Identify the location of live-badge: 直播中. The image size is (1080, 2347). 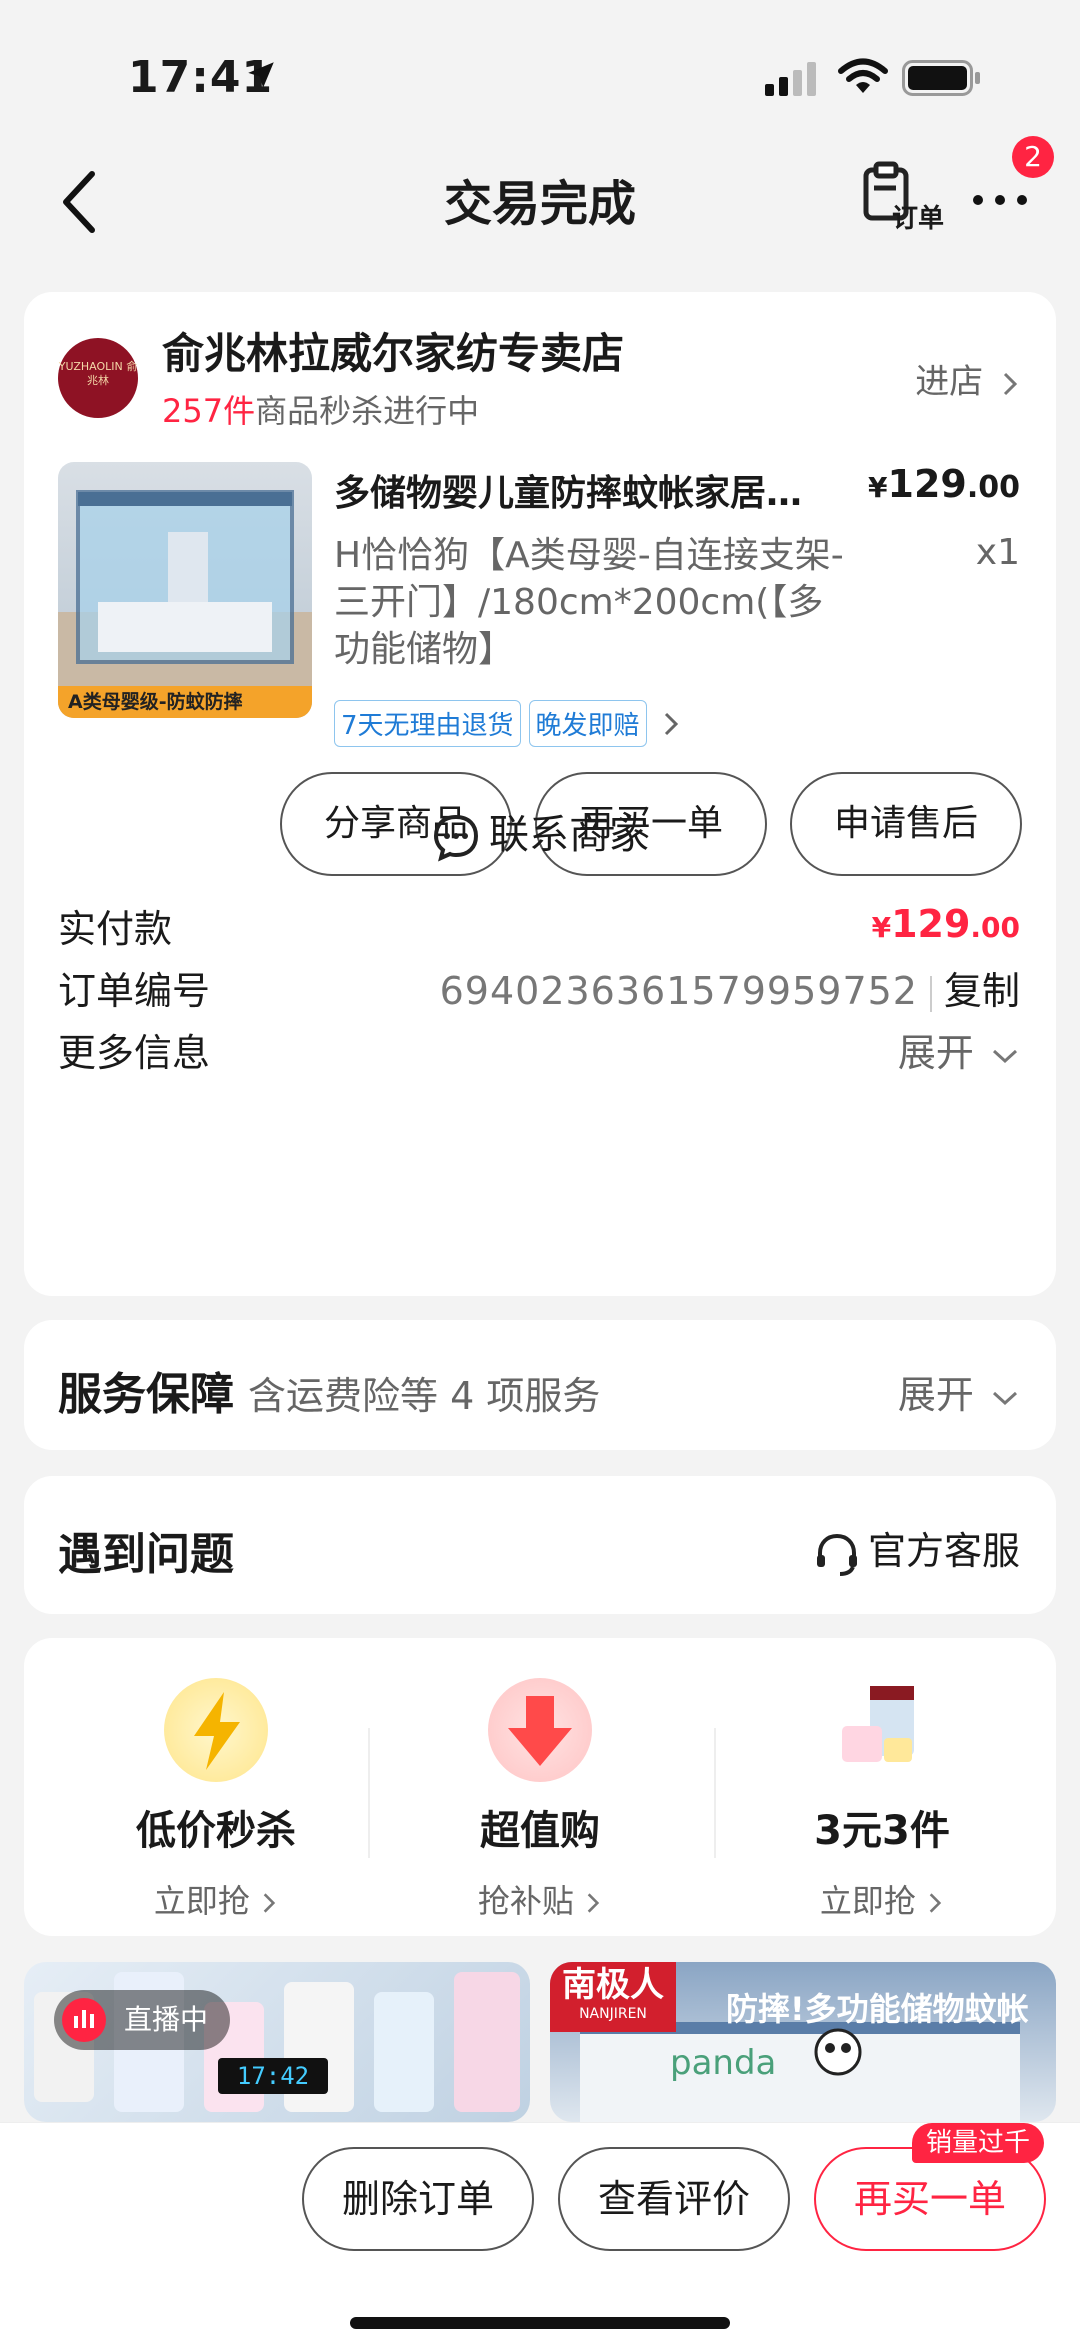
(142, 2020).